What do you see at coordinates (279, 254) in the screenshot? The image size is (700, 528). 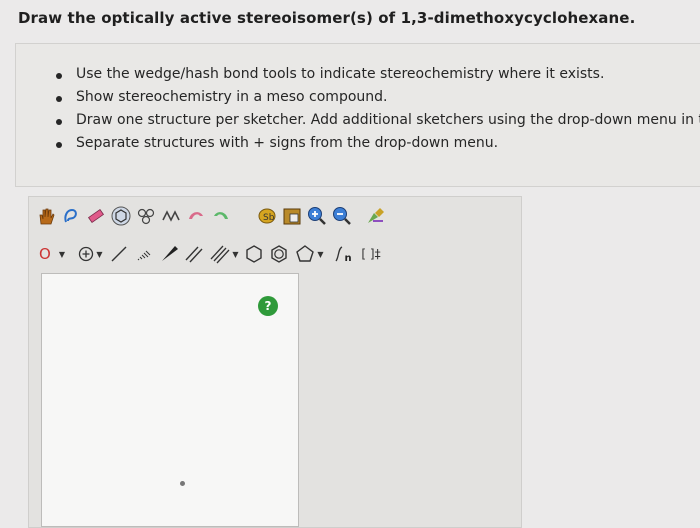 I see `benzene-icon` at bounding box center [279, 254].